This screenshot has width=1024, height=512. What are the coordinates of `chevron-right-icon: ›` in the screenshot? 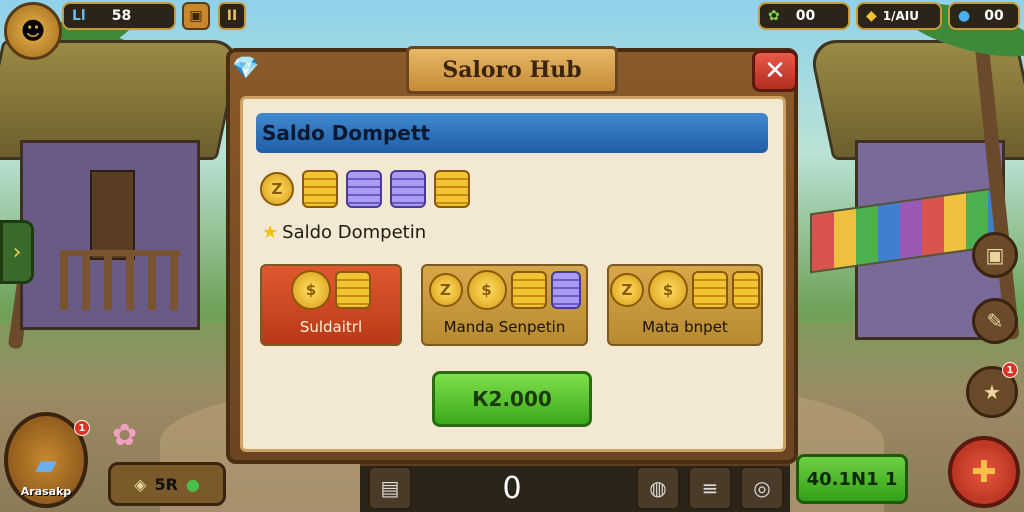 It's located at (17, 252).